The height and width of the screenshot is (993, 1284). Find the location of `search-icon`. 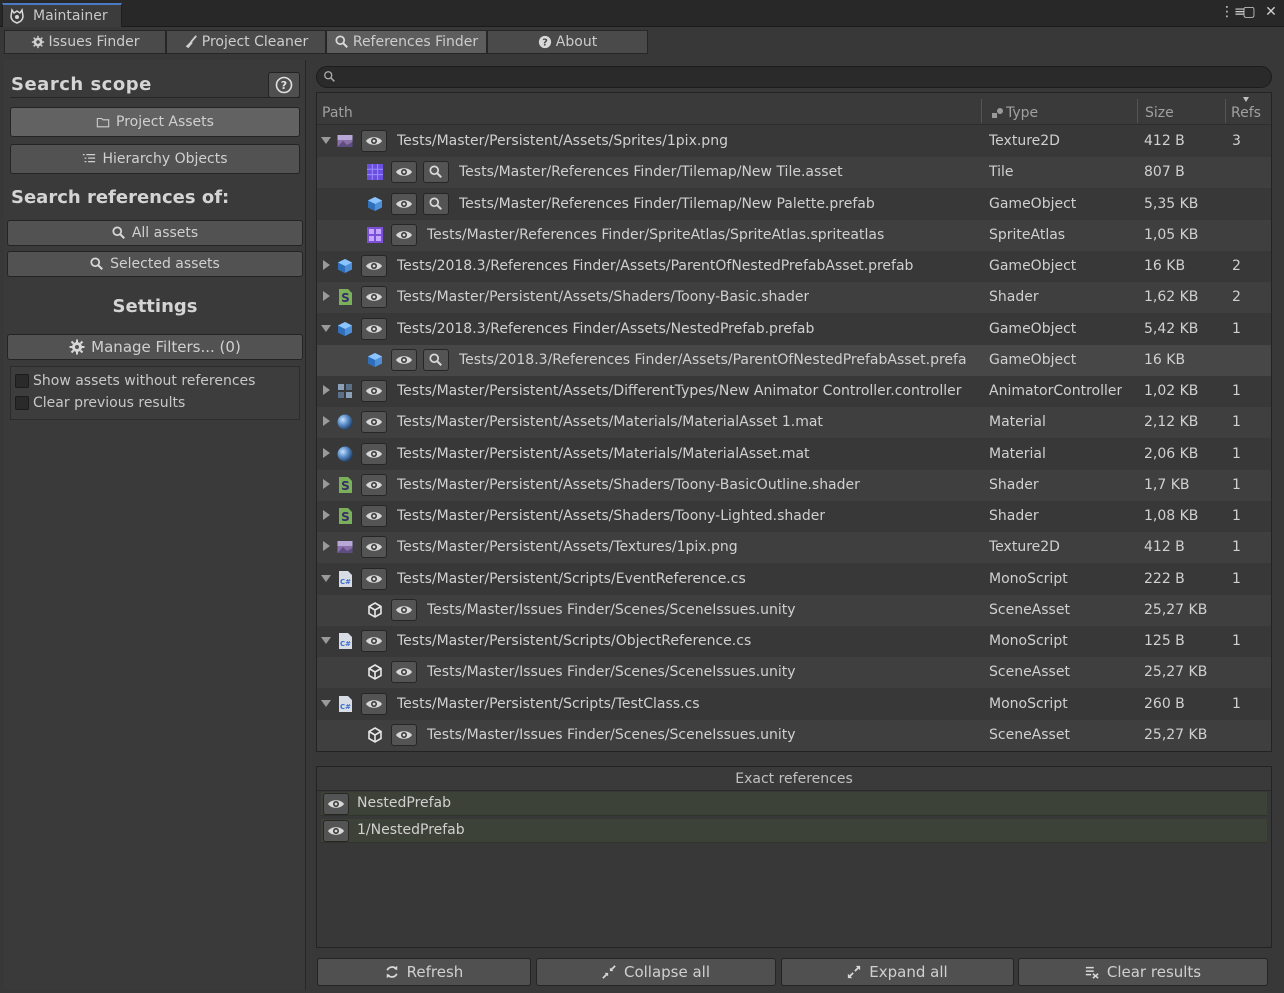

search-icon is located at coordinates (97, 263).